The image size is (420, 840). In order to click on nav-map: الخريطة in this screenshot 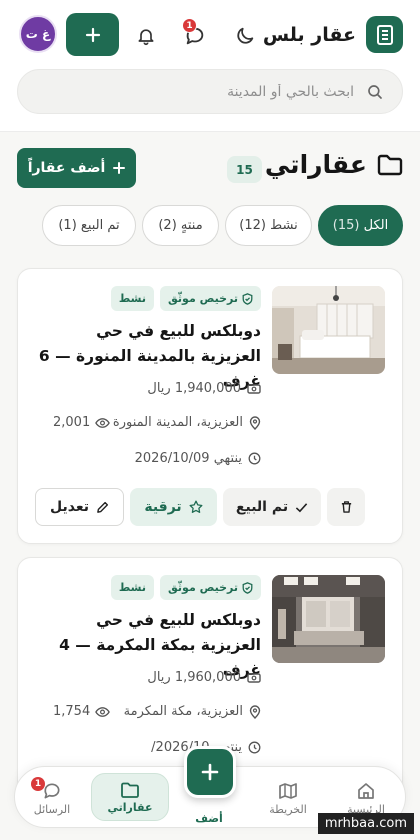, I will do `click(288, 798)`.